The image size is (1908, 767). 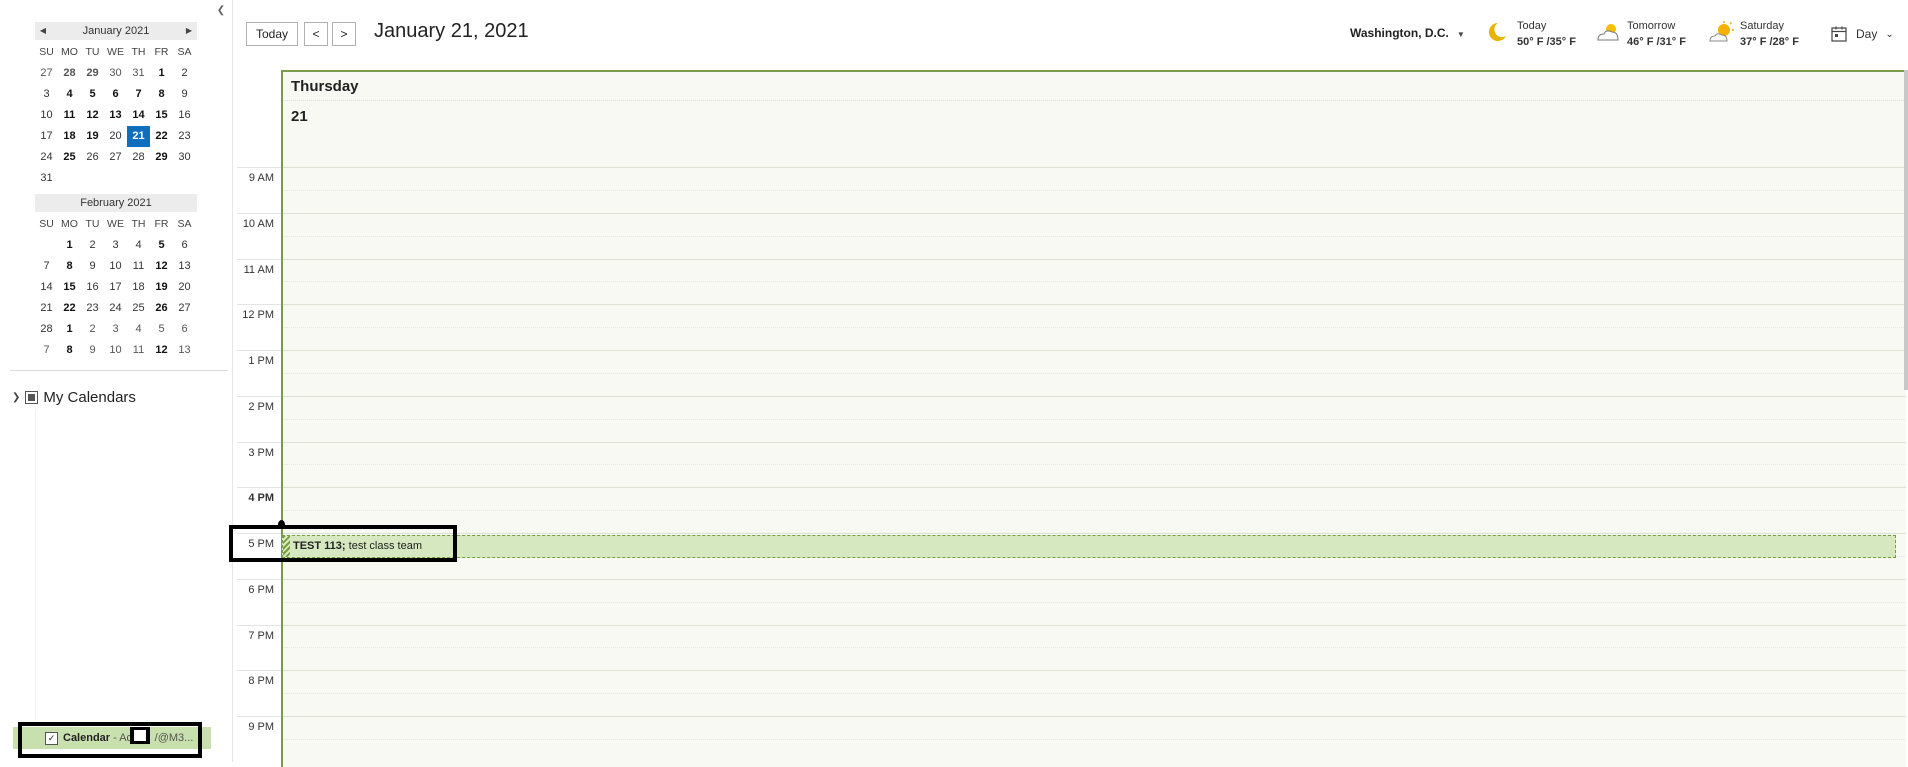 What do you see at coordinates (74, 397) in the screenshot?
I see `my-calendars-group: ❯ My Calendars` at bounding box center [74, 397].